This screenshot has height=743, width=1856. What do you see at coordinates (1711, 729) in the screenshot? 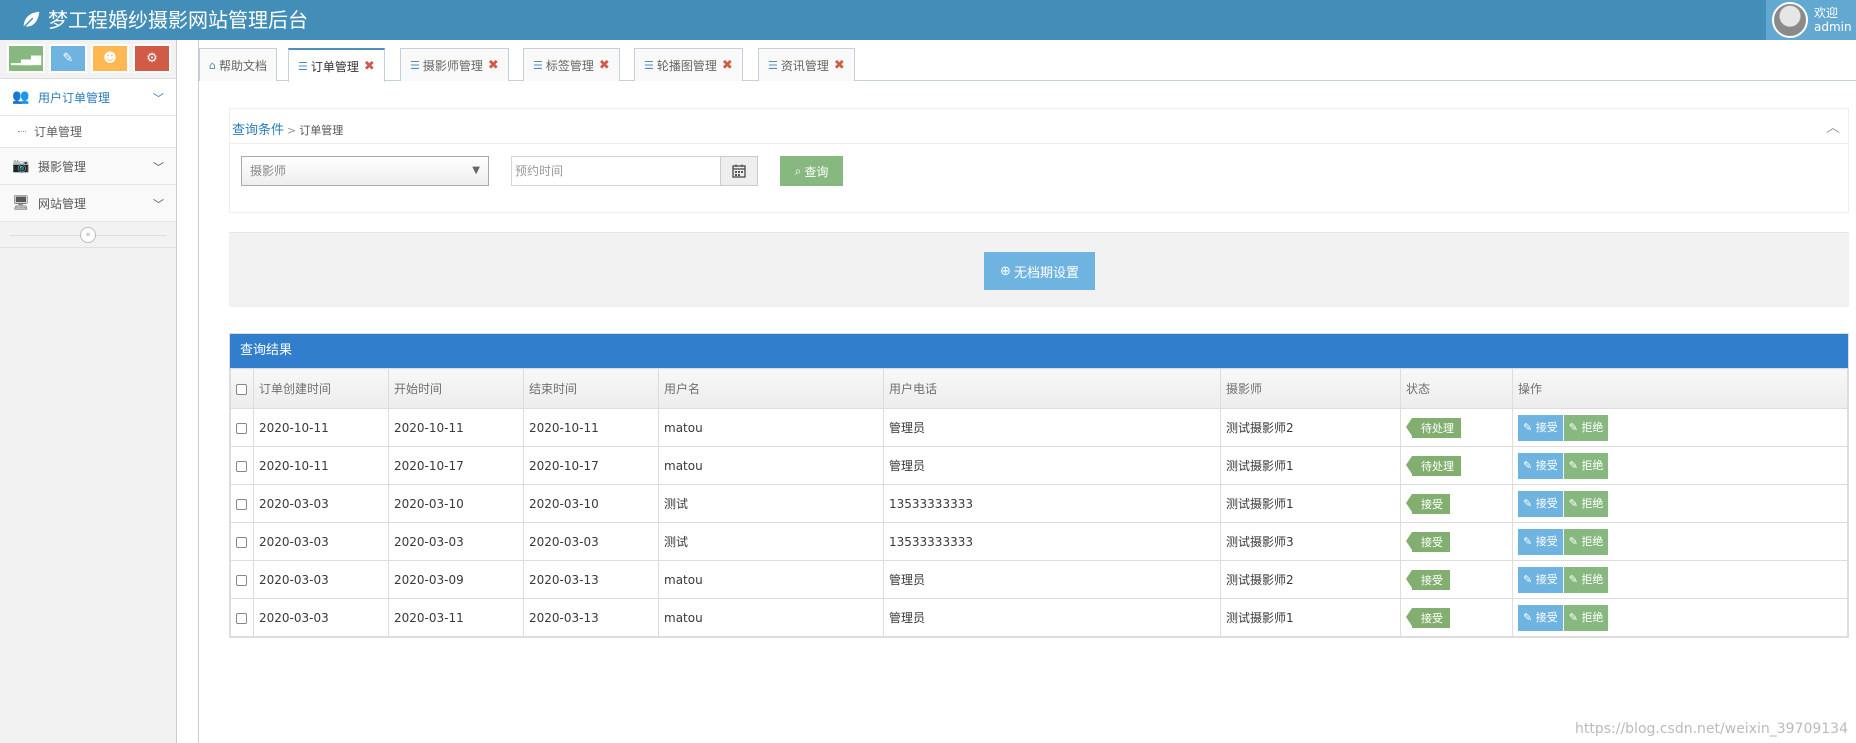
I see `watermark: https://blog.csdn.net/weixin_39709134` at bounding box center [1711, 729].